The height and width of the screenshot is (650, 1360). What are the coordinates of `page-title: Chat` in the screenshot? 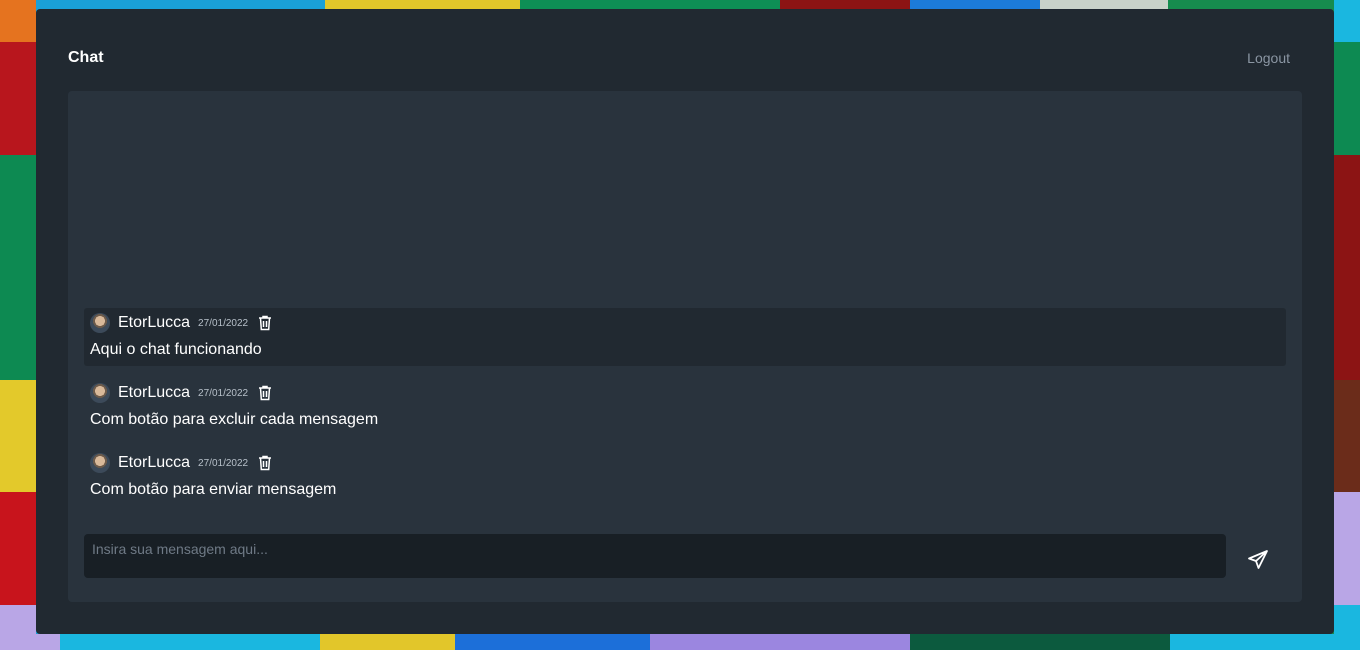 It's located at (86, 57).